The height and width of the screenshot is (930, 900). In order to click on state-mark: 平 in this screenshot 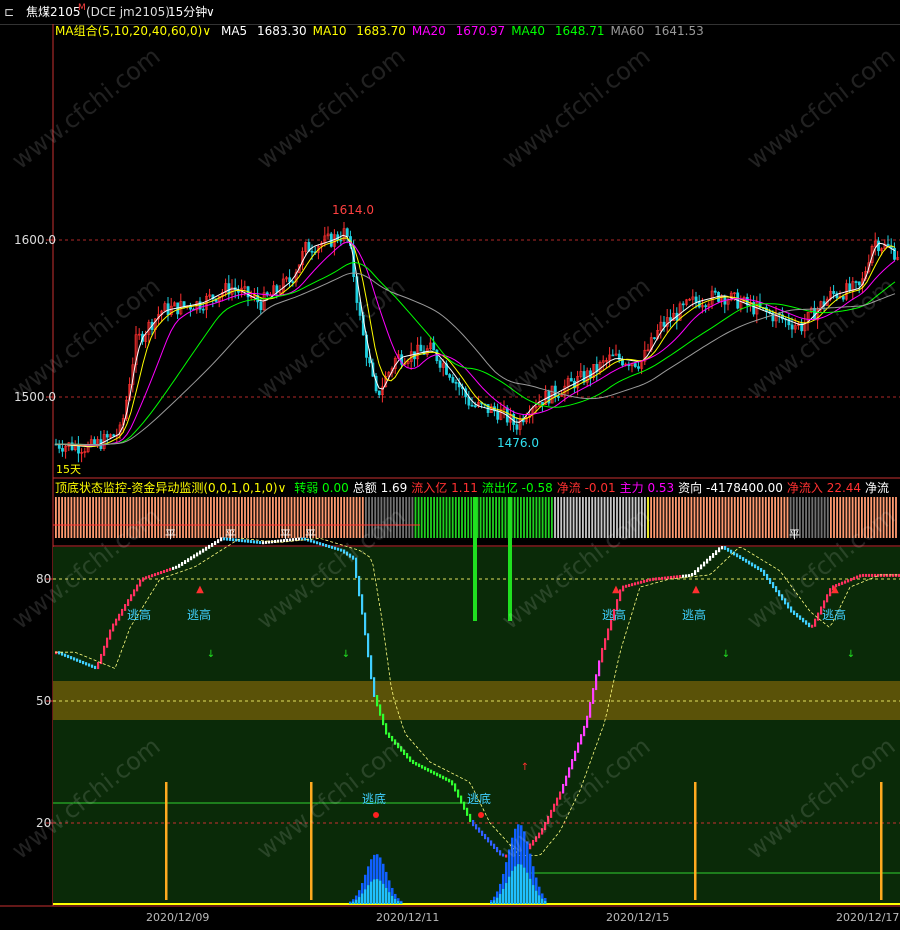, I will do `click(230, 534)`.